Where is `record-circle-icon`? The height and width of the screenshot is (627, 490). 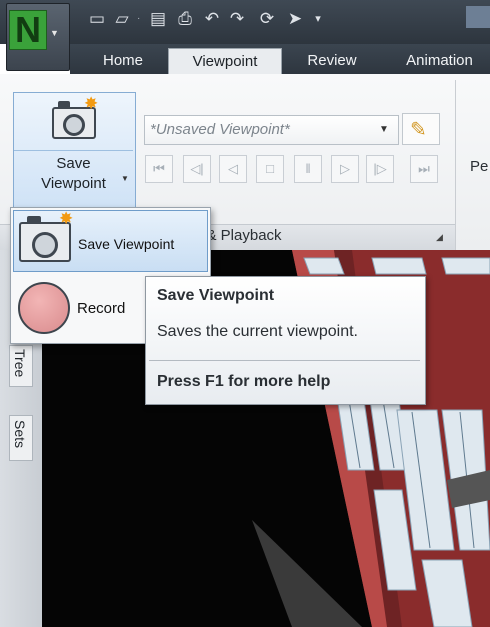
record-circle-icon is located at coordinates (44, 308).